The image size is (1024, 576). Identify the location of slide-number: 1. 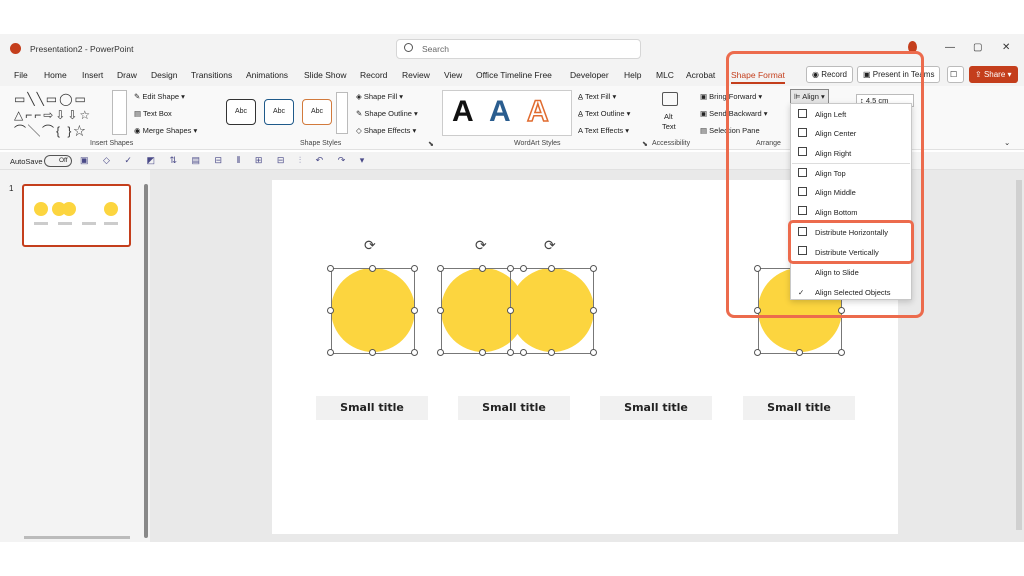
(11, 188).